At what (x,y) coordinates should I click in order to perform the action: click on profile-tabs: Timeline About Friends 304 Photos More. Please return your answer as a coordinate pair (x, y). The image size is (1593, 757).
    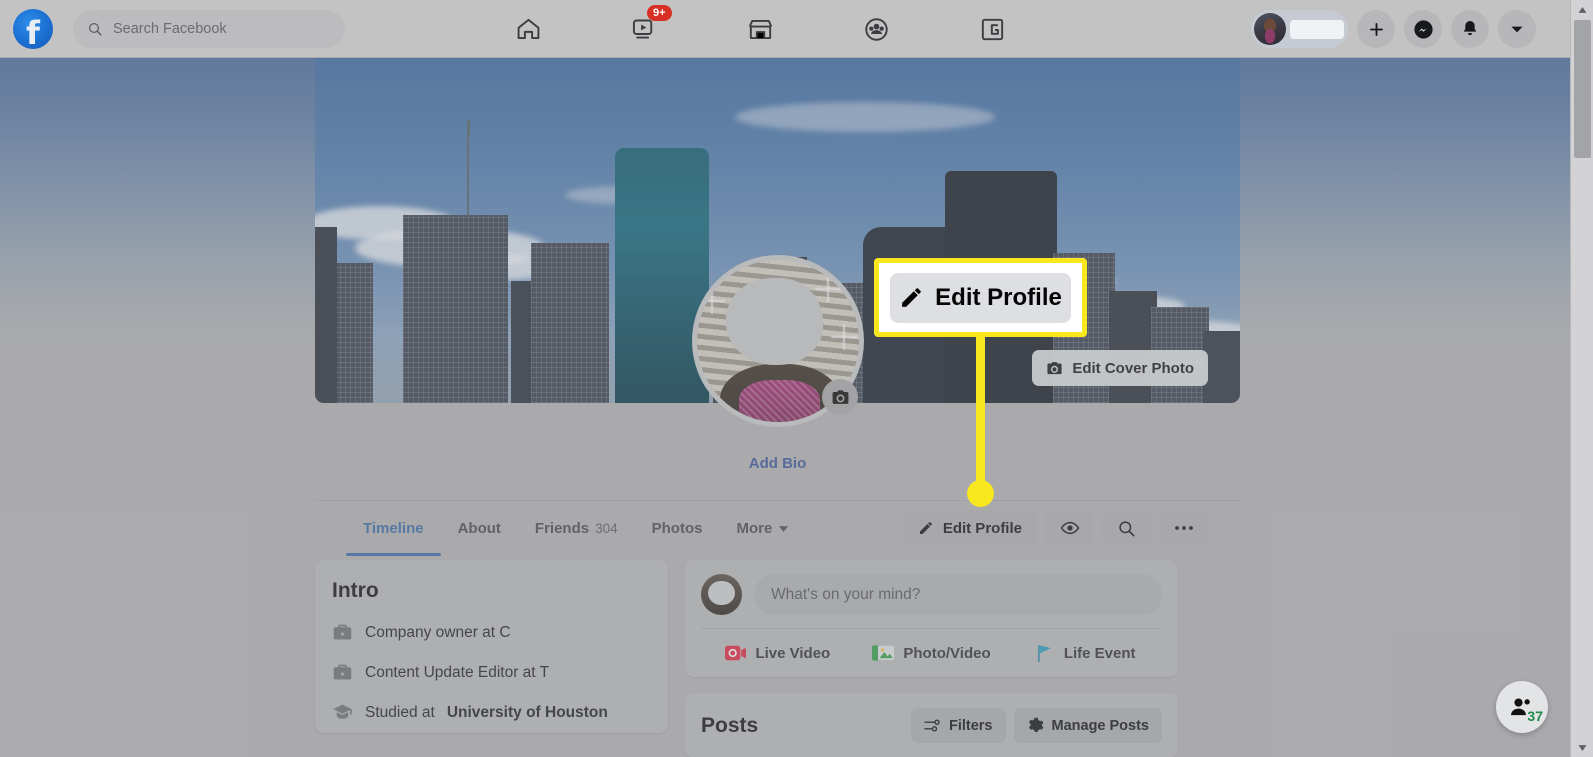
    Looking at the image, I should click on (576, 528).